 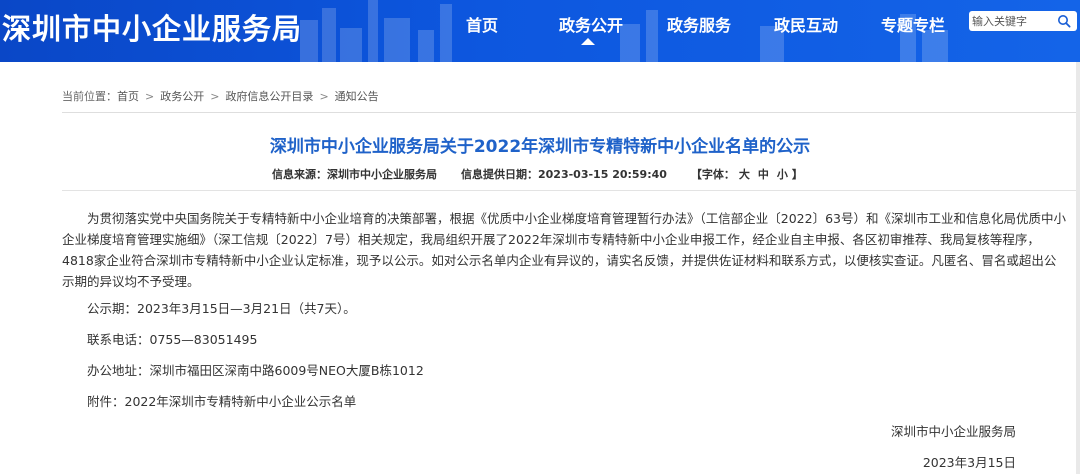 What do you see at coordinates (357, 96) in the screenshot?
I see `breadcrumb-notices: 通知公告` at bounding box center [357, 96].